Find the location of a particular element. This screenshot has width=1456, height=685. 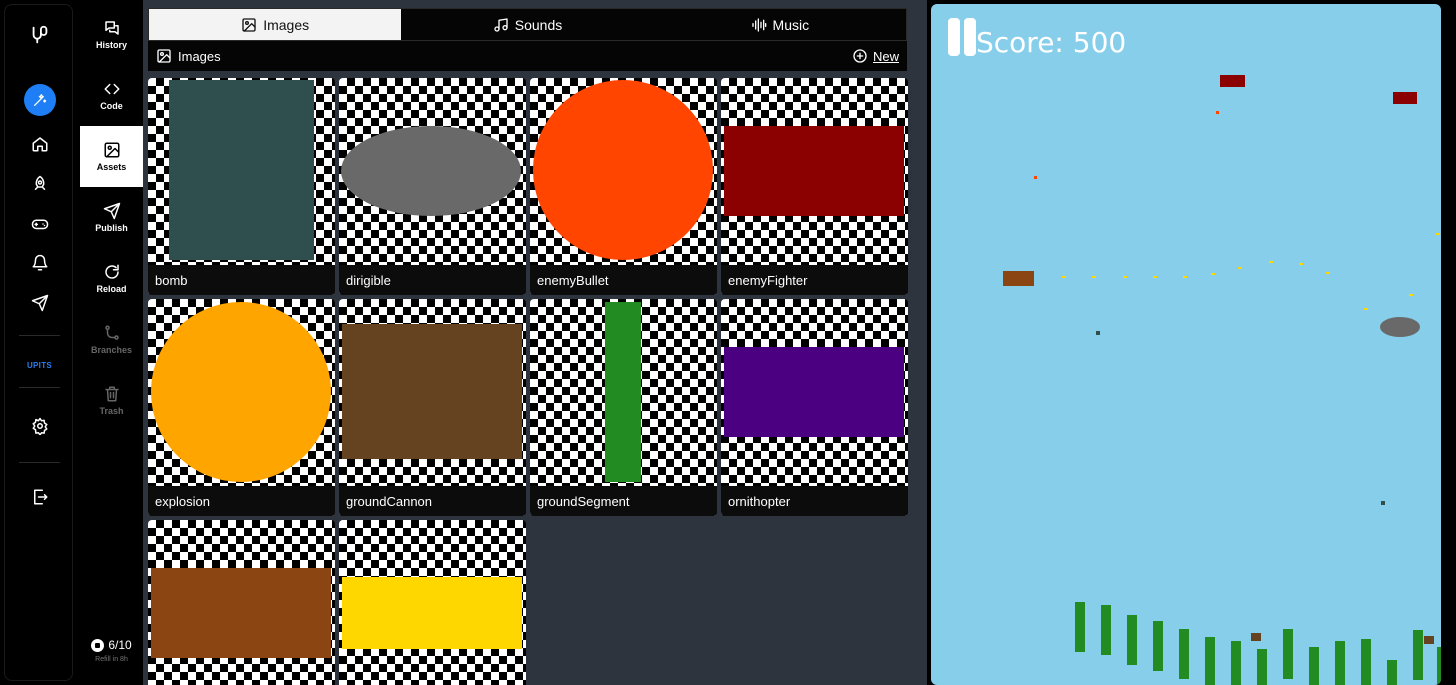

tab-label: Images is located at coordinates (286, 24).